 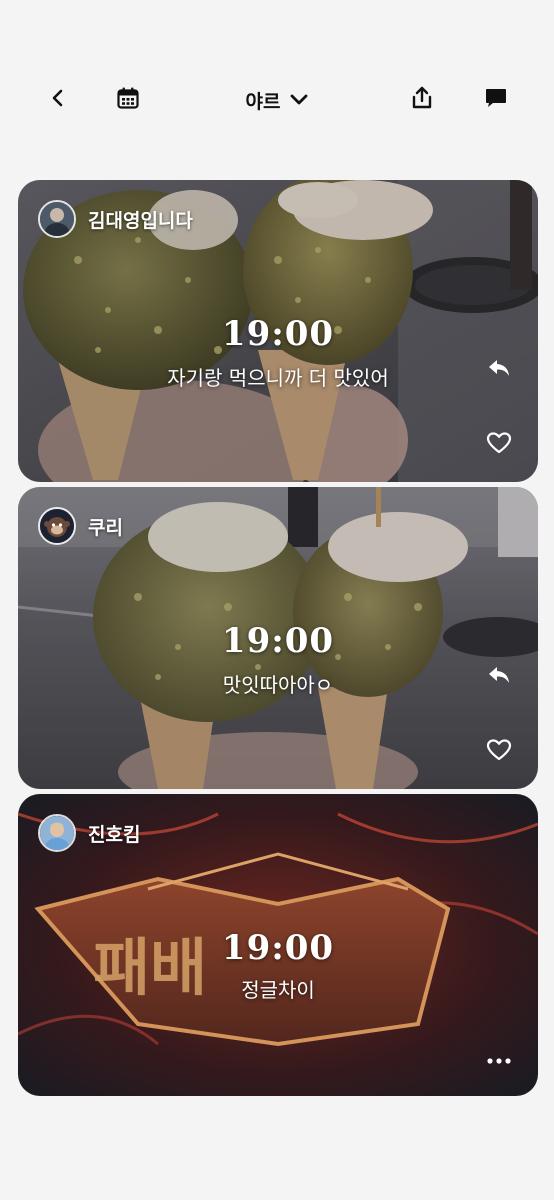 What do you see at coordinates (278, 685) in the screenshot?
I see `post-caption: 맛잇따아아ㅇ` at bounding box center [278, 685].